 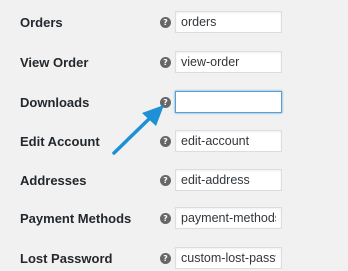 What do you see at coordinates (54, 62) in the screenshot?
I see `view-order-label: View Order` at bounding box center [54, 62].